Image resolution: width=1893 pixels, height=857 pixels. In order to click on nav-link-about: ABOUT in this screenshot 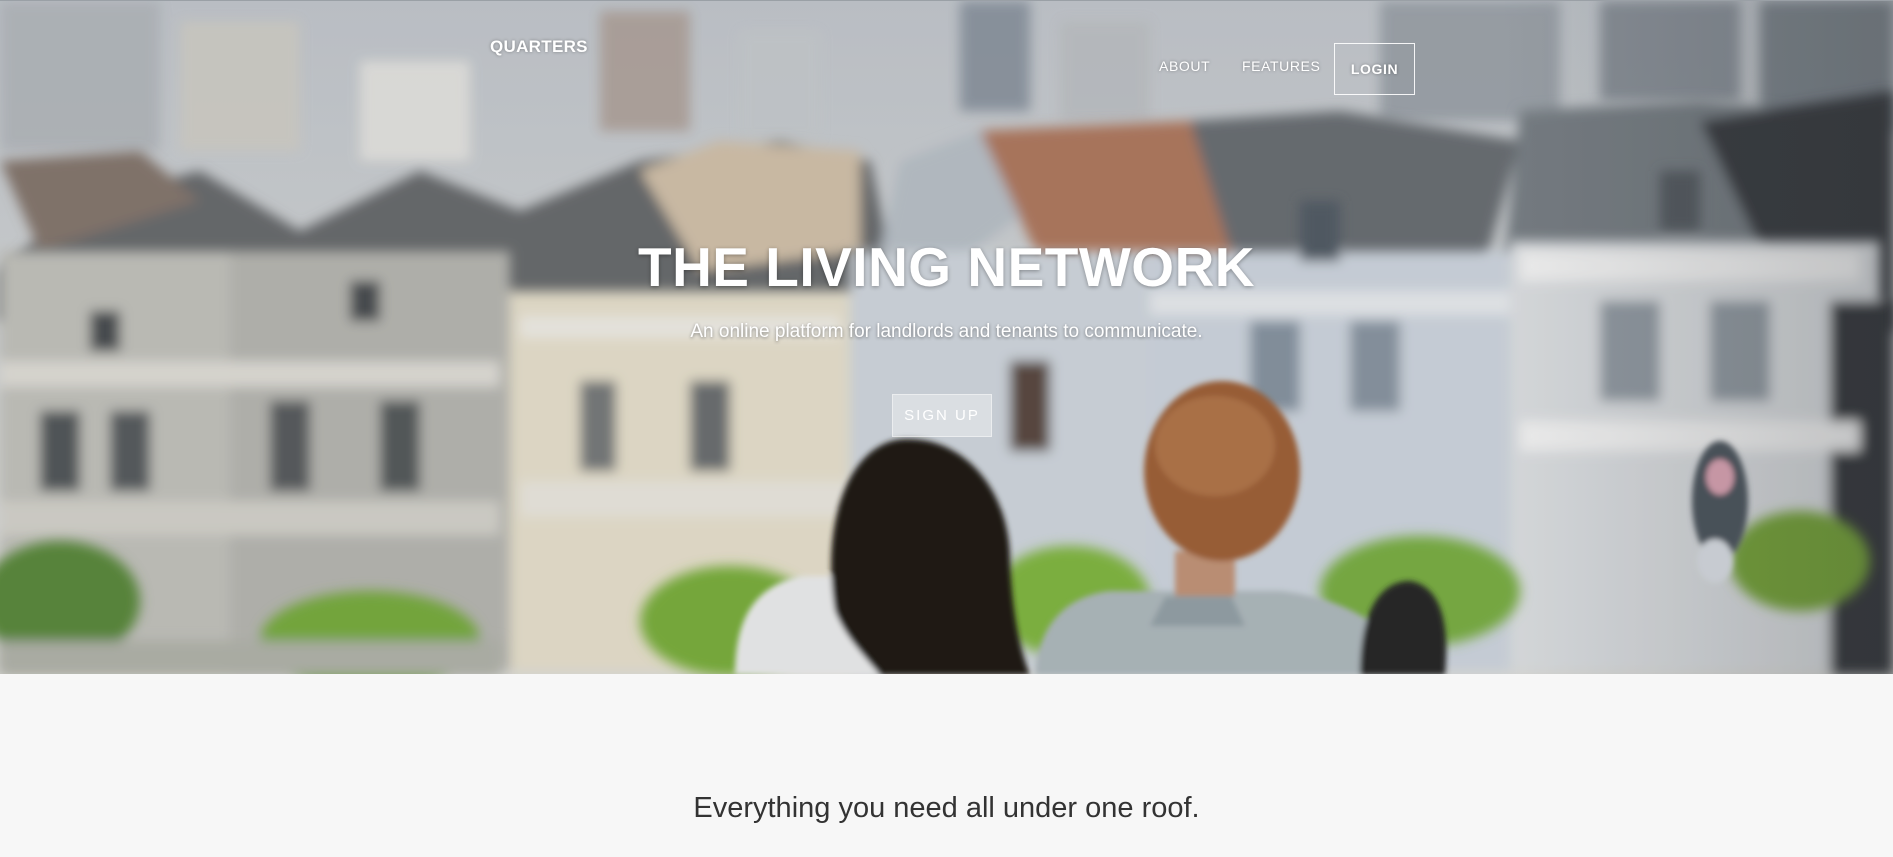, I will do `click(1184, 66)`.